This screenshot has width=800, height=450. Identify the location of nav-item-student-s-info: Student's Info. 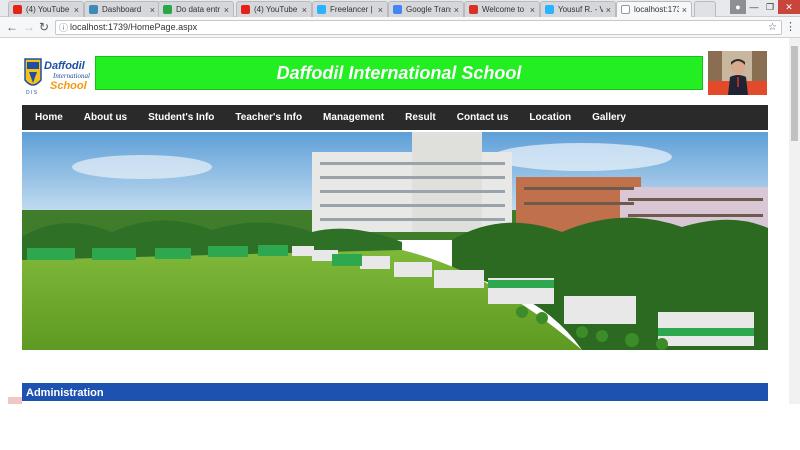
(174, 117).